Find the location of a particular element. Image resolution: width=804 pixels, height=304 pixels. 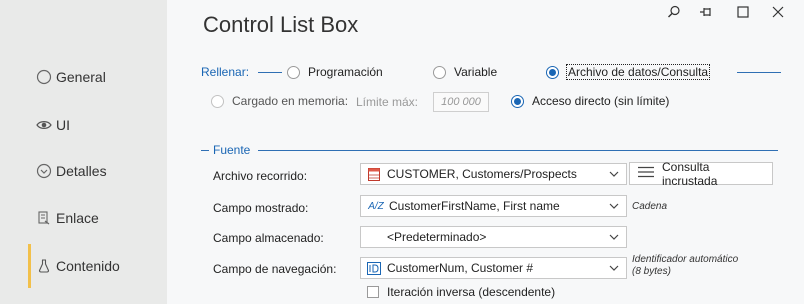

max-limit-input: 100 000 is located at coordinates (461, 102).